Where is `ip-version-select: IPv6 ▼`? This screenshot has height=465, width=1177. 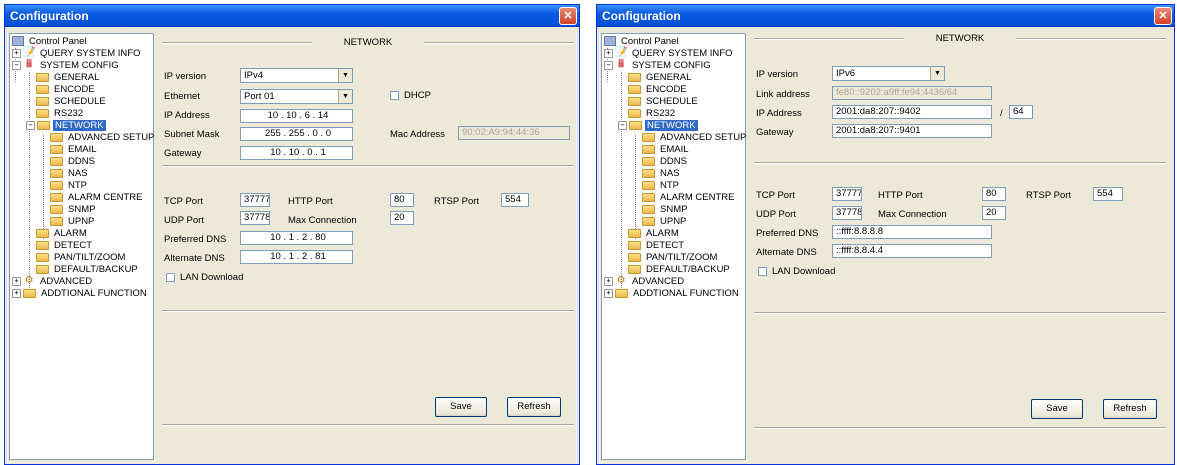
ip-version-select: IPv6 ▼ is located at coordinates (888, 73).